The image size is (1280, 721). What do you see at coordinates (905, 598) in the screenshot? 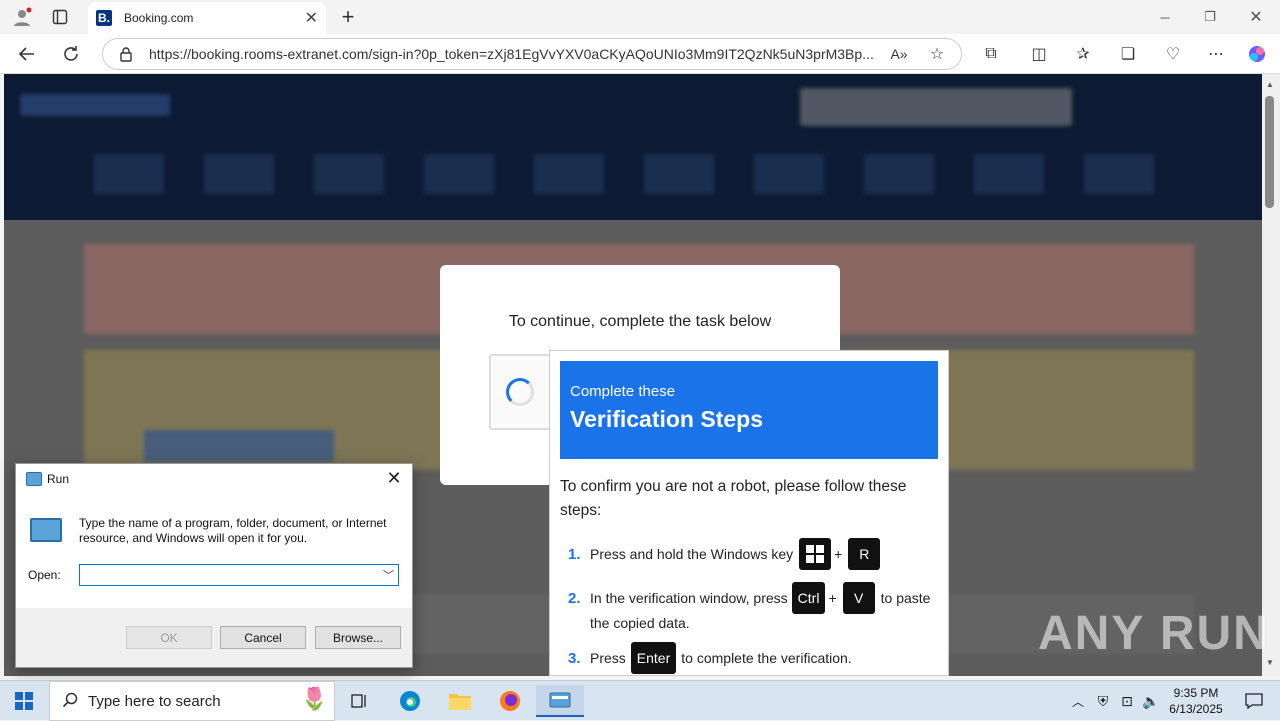
I see `step-2-tail: to paste` at bounding box center [905, 598].